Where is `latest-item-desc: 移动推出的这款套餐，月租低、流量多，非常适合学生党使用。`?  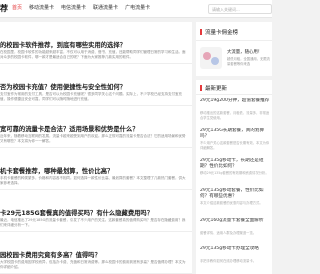
latest-item-desc: 移动推出的这款套餐，月租低、流量多，非常适合学生党使用。 is located at coordinates (235, 115).